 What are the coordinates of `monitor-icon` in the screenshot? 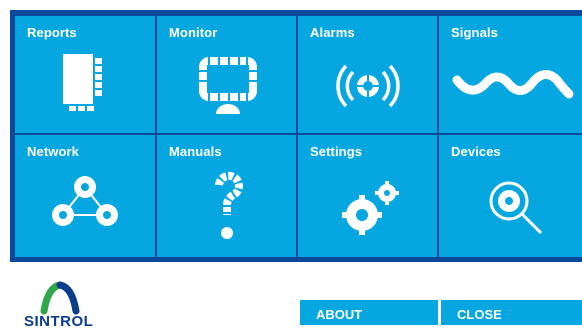 It's located at (228, 85).